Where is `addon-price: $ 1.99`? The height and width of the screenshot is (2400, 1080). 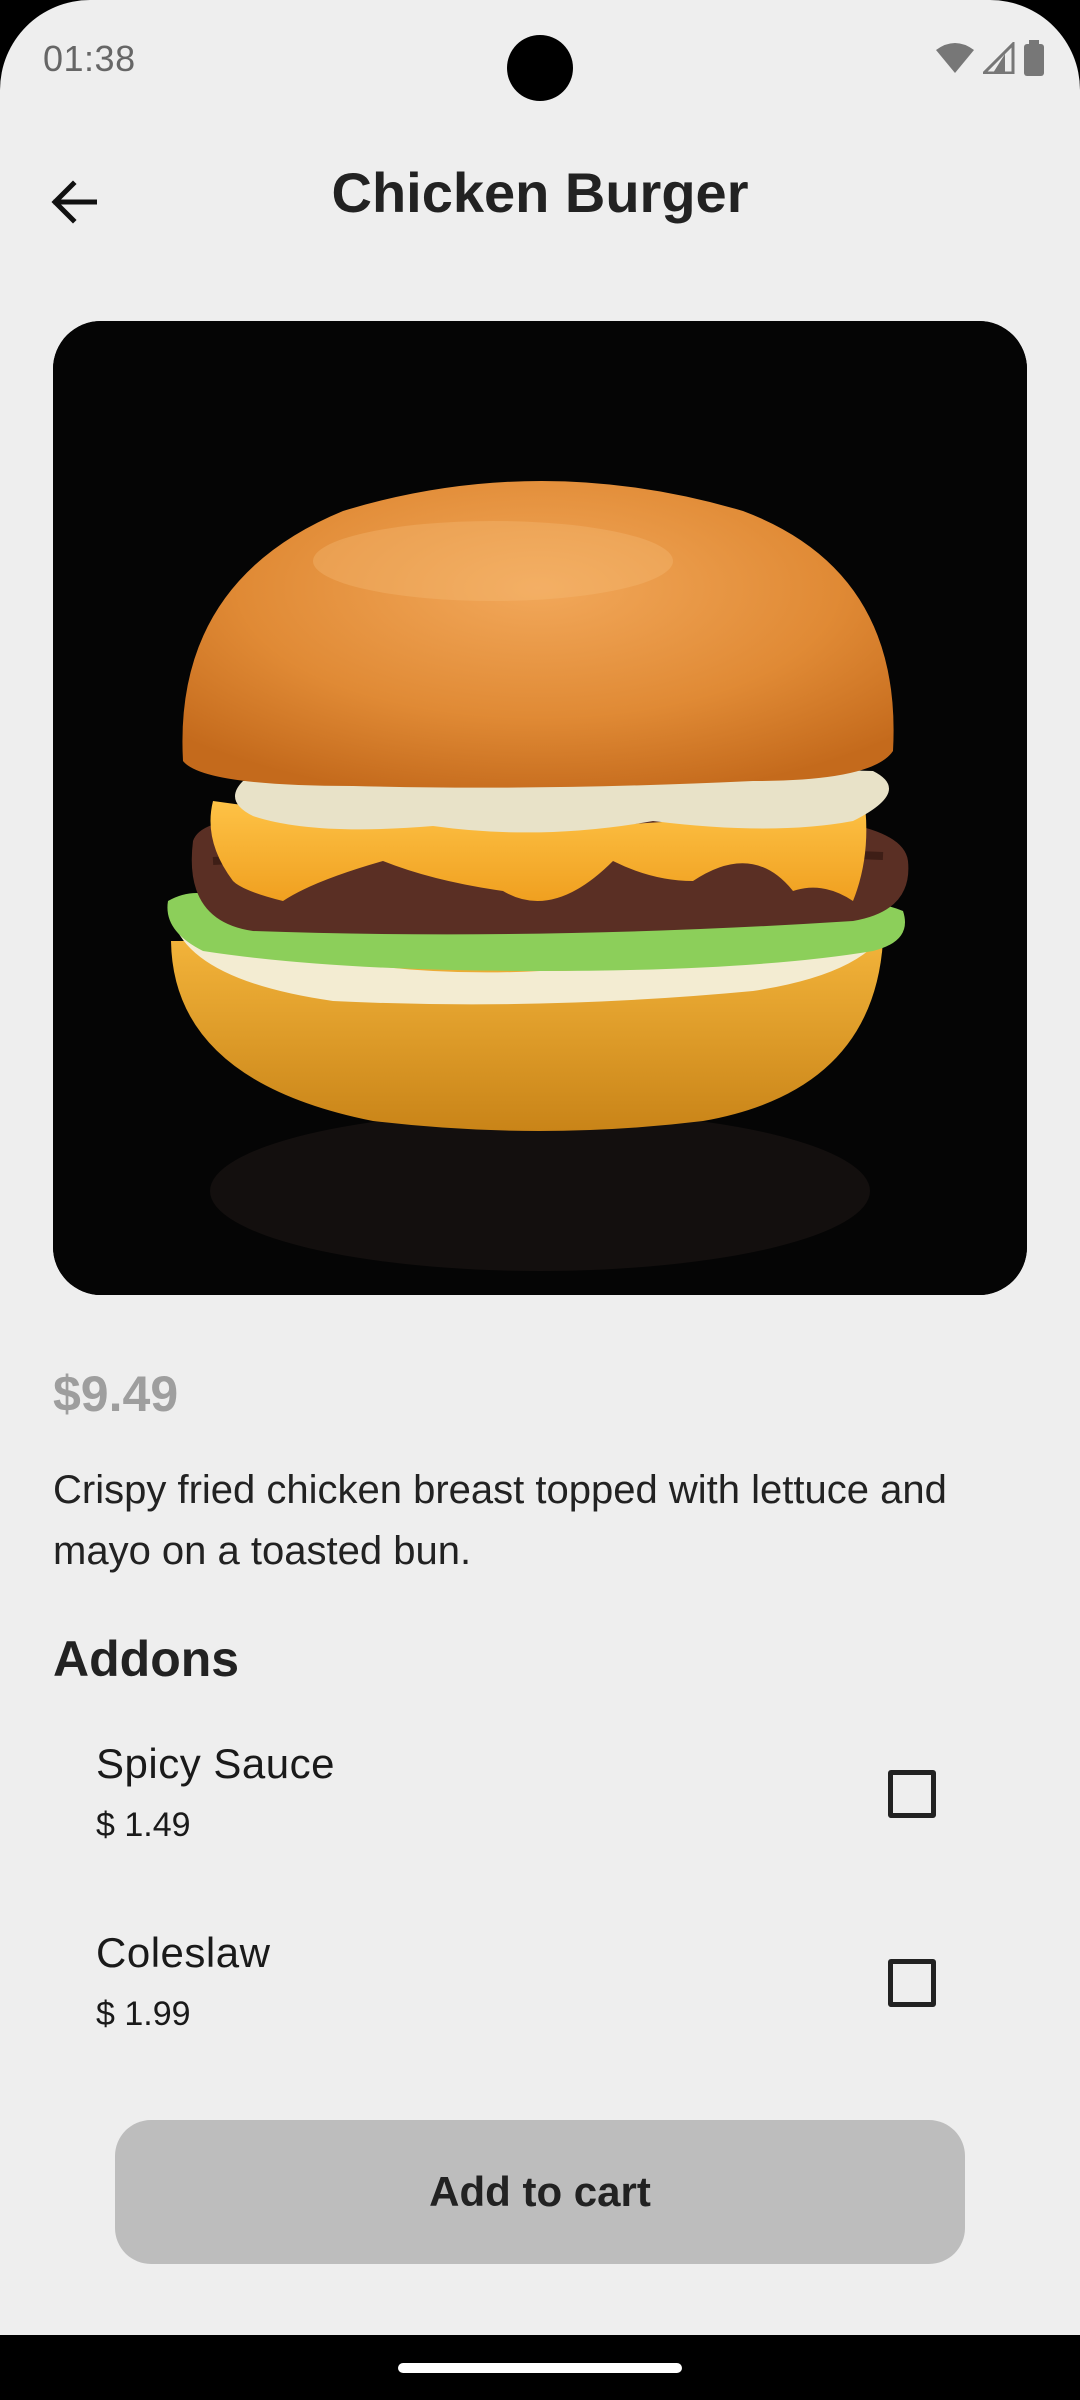 addon-price: $ 1.99 is located at coordinates (143, 2014).